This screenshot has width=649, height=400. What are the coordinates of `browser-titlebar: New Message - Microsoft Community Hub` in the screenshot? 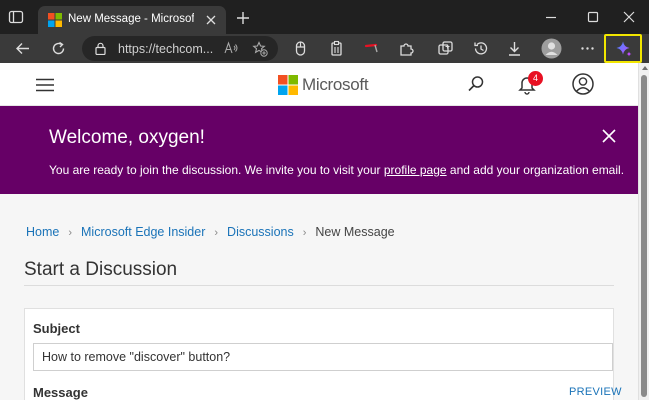 It's located at (324, 17).